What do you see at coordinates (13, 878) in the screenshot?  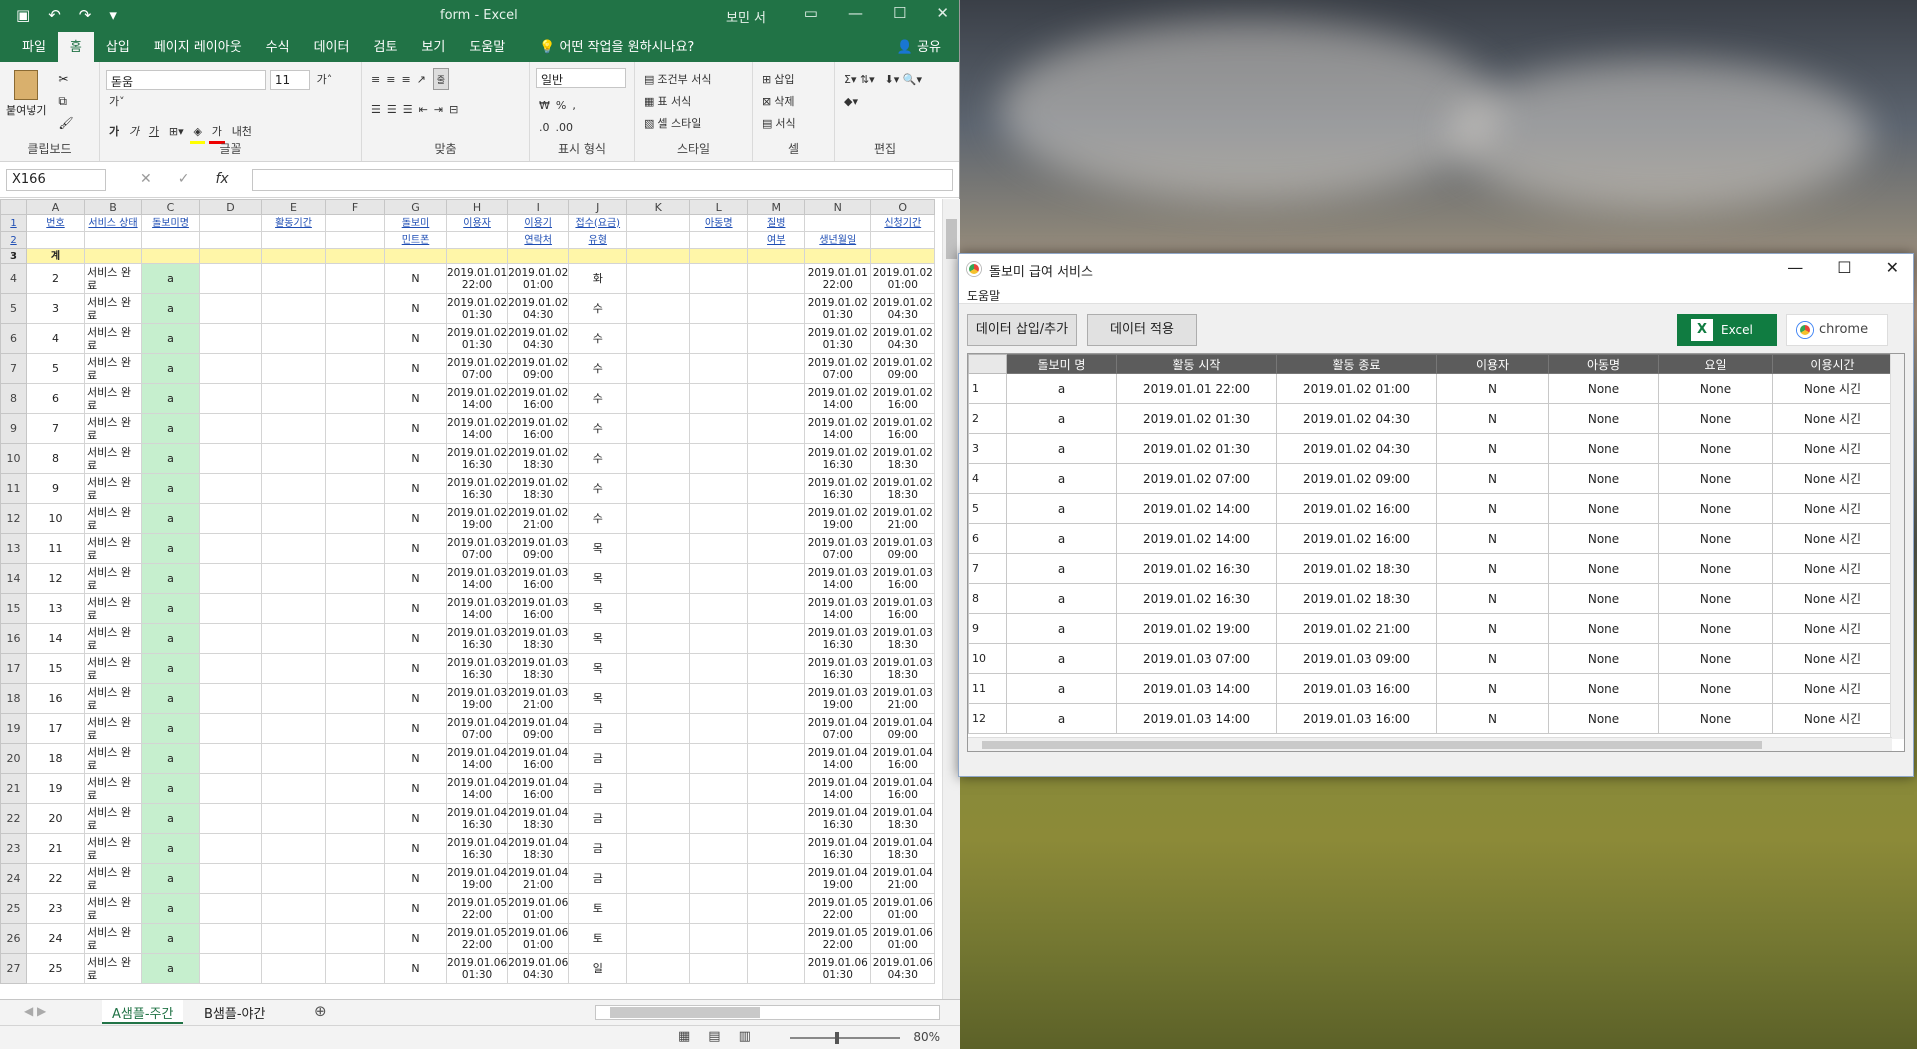 I see `row-header: 24` at bounding box center [13, 878].